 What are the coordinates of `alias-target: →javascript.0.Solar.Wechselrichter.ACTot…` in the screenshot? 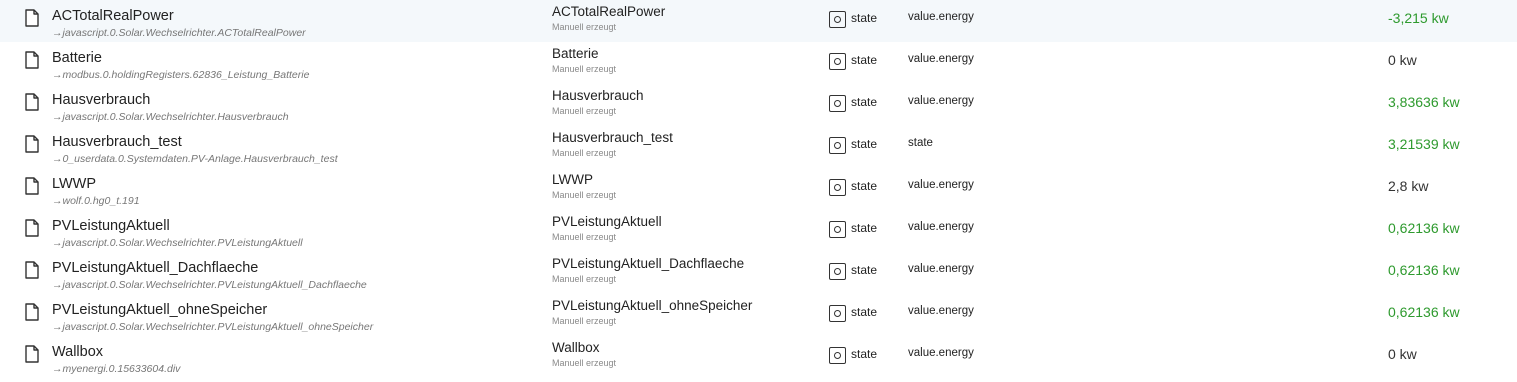 It's located at (179, 33).